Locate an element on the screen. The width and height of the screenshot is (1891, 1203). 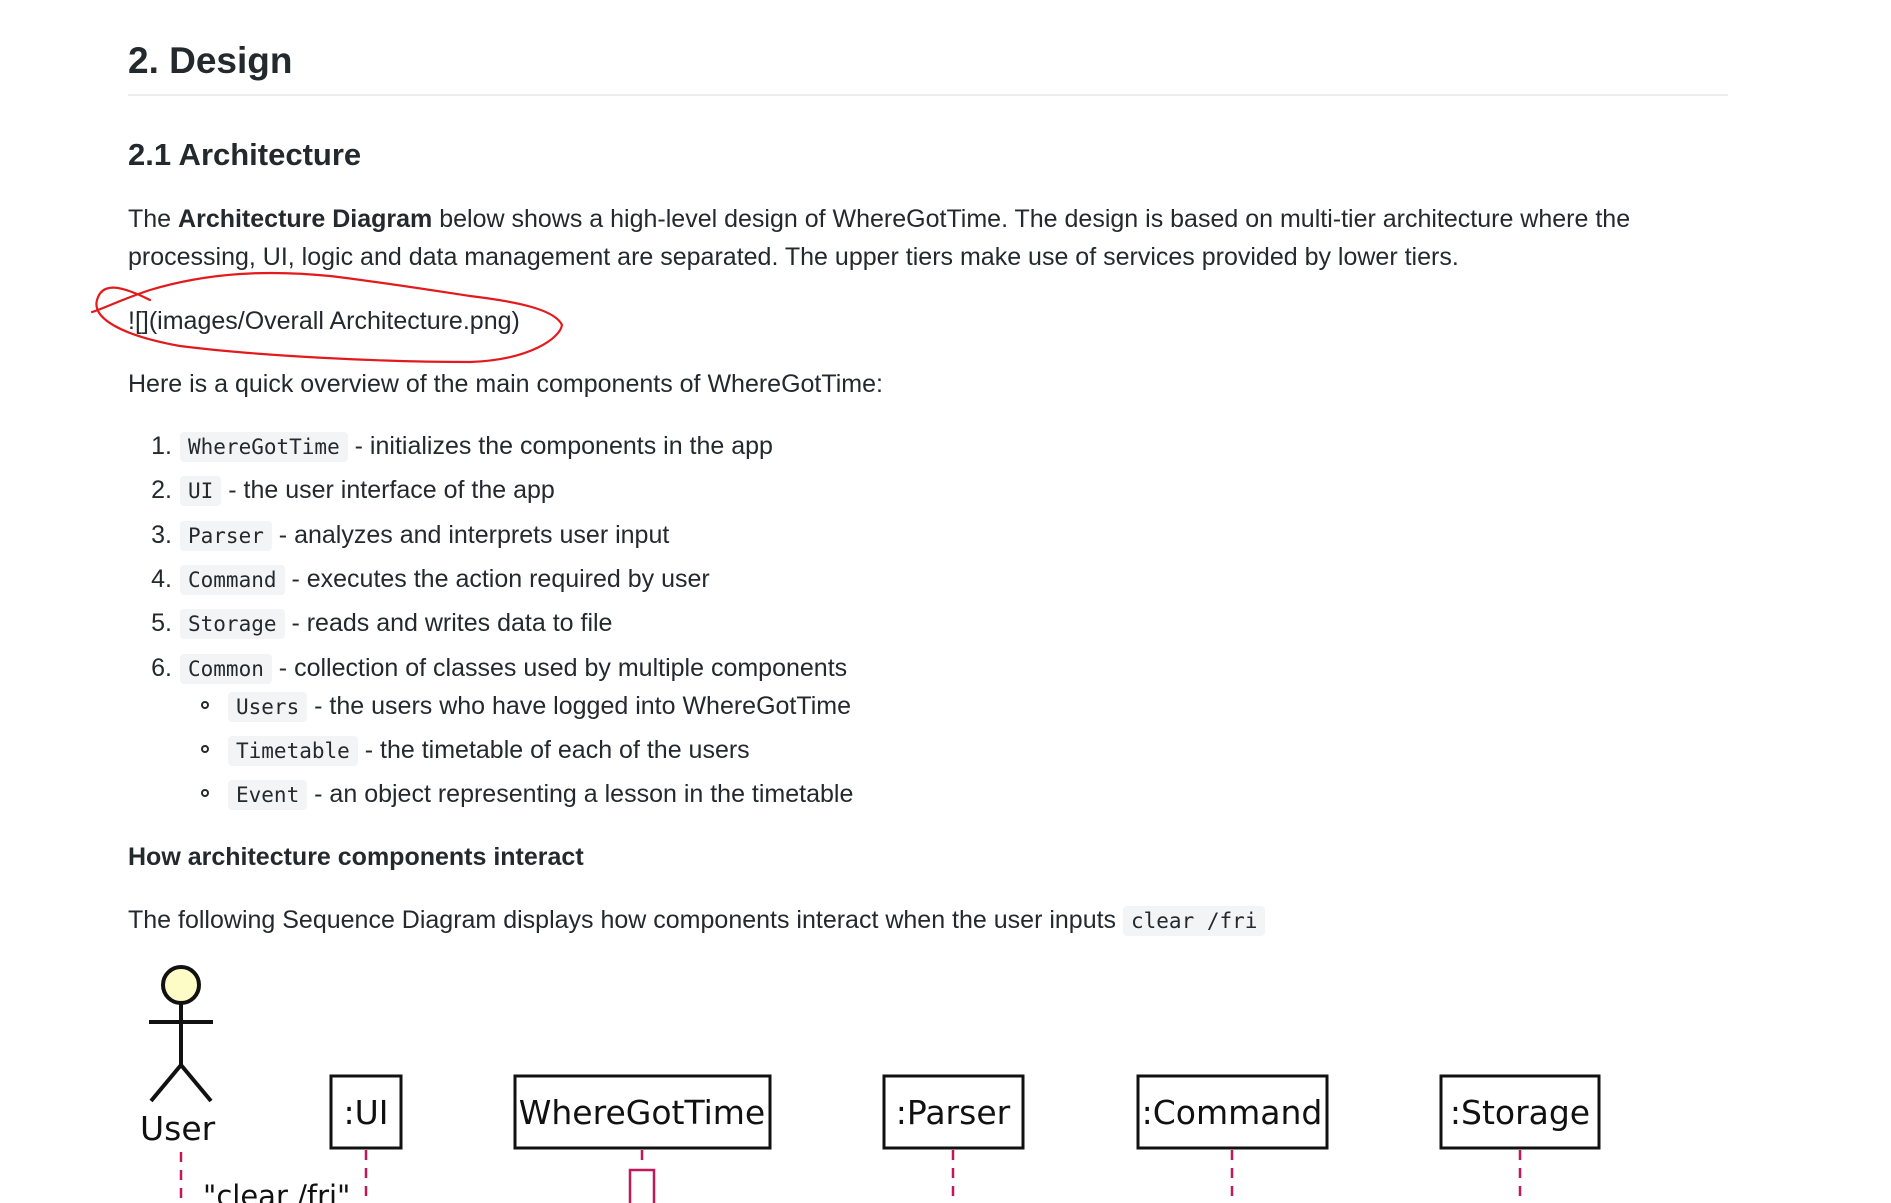
svg-text: :Command is located at coordinates (1232, 1112).